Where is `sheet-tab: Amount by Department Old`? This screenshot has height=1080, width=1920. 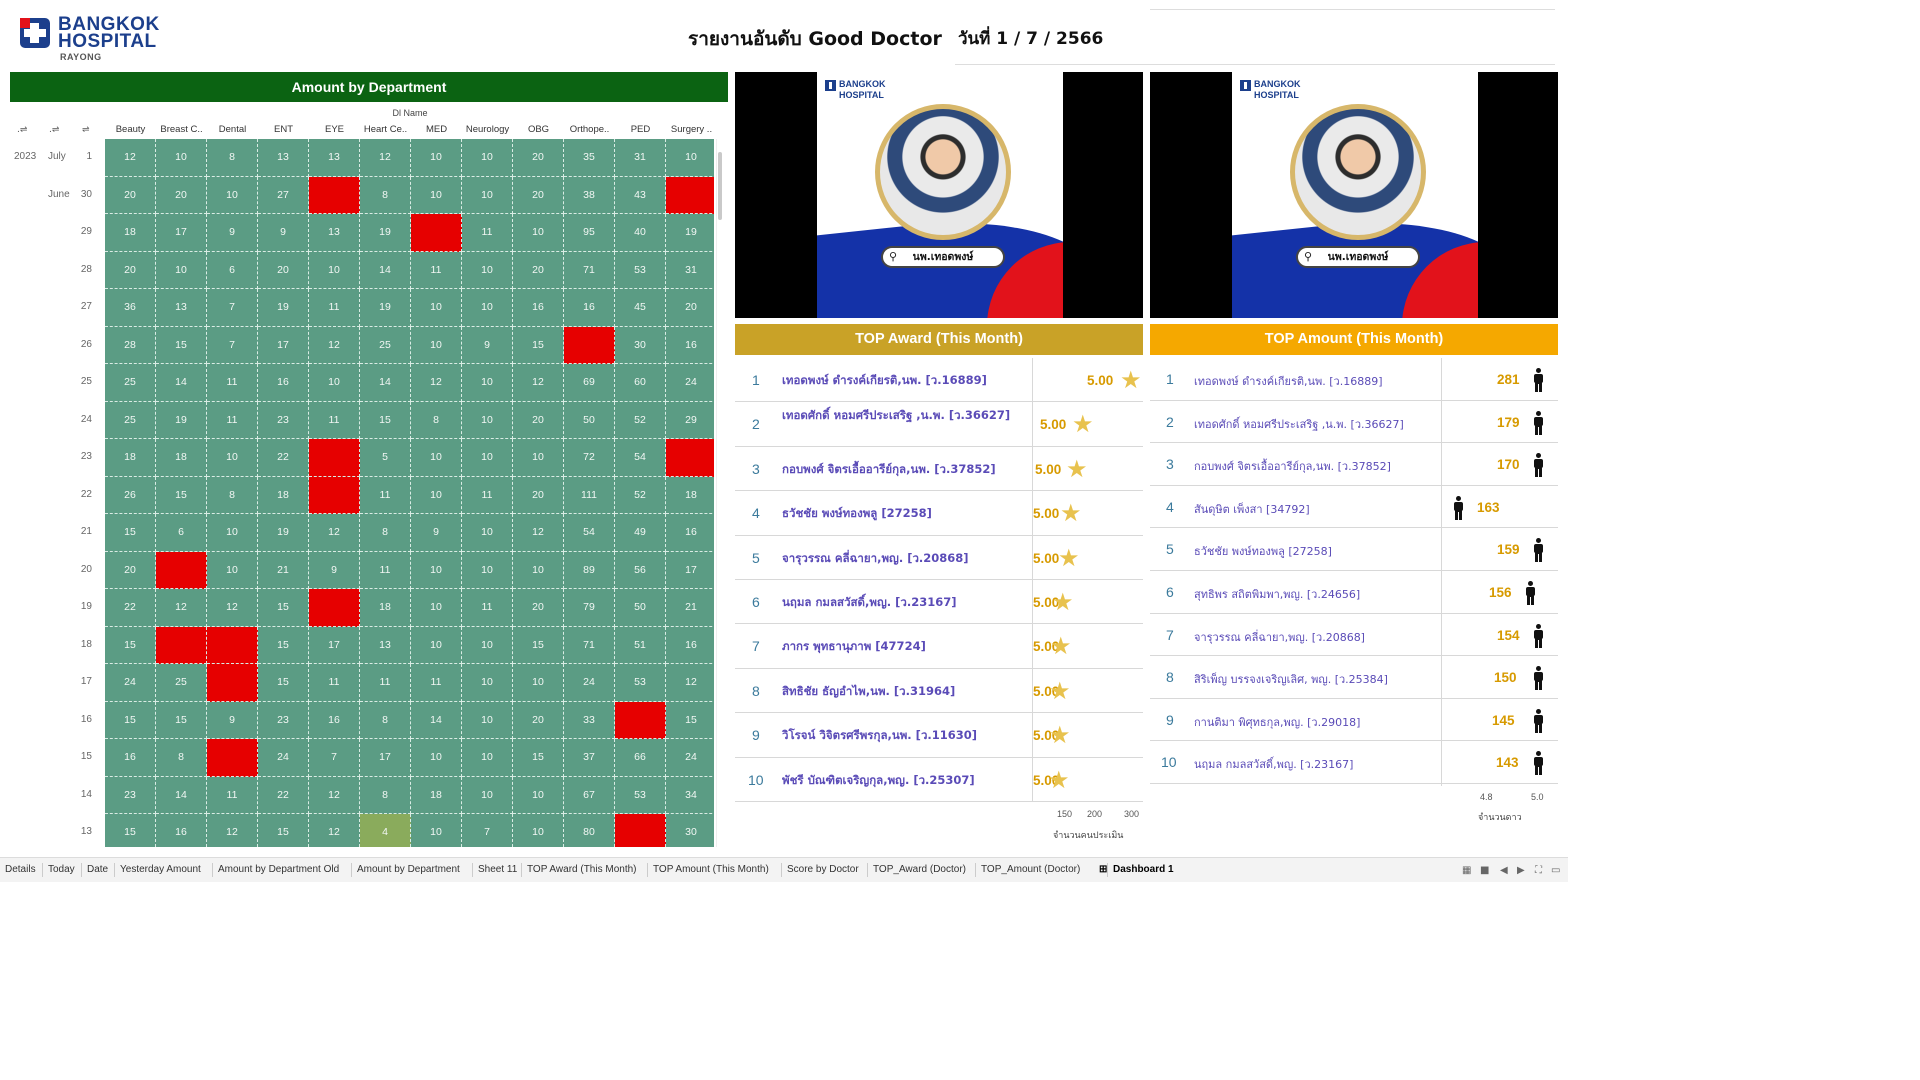 sheet-tab: Amount by Department Old is located at coordinates (278, 869).